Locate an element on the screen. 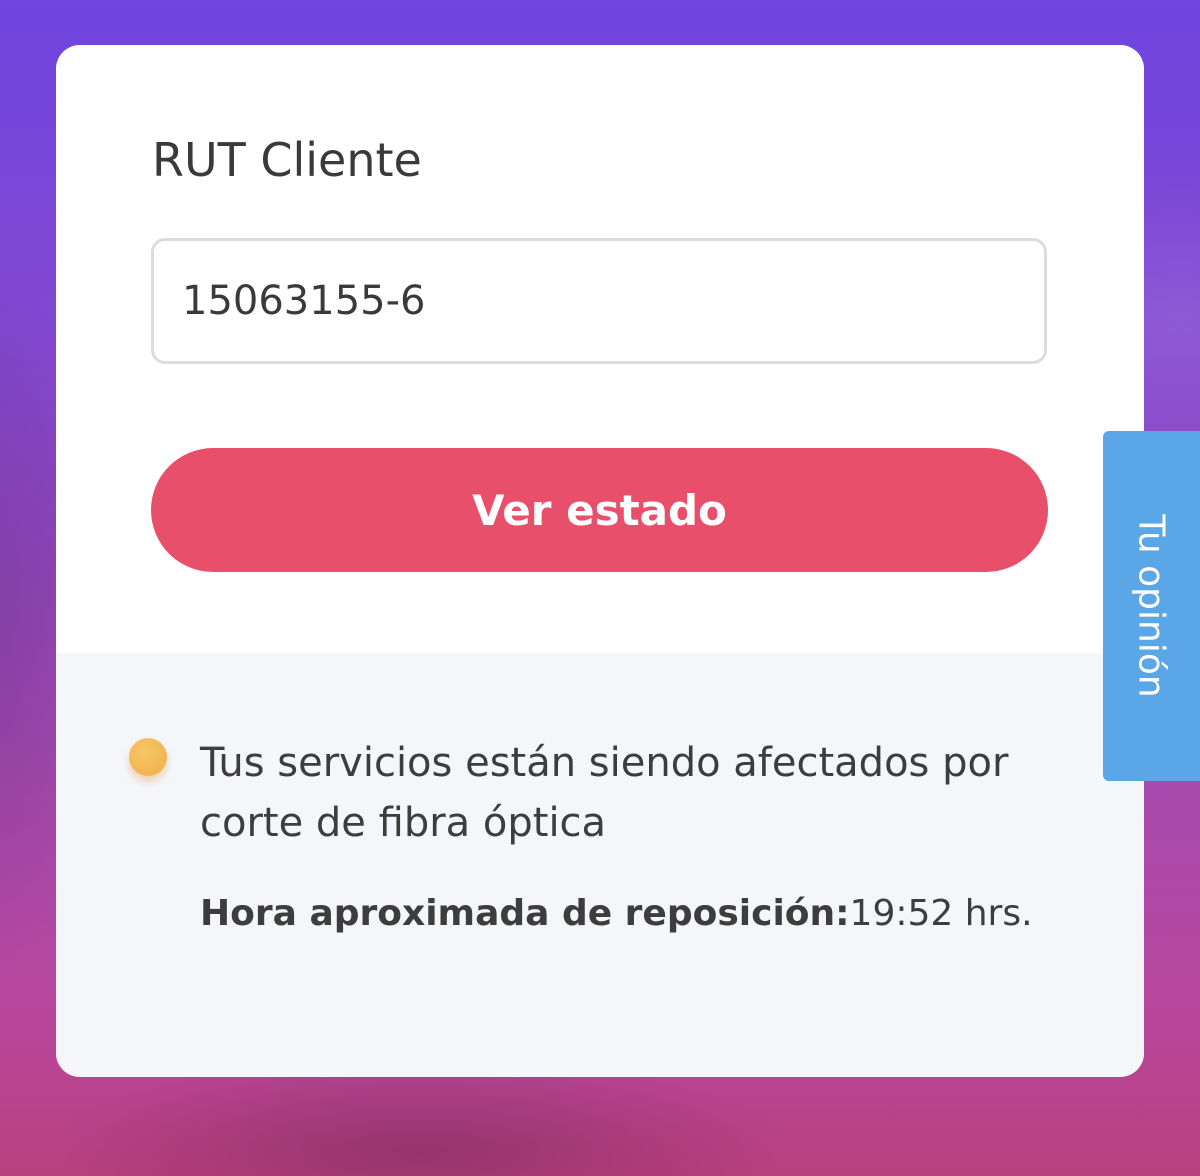  eta-line: Hora aproximada de reposición:19:52 hrs. is located at coordinates (616, 913).